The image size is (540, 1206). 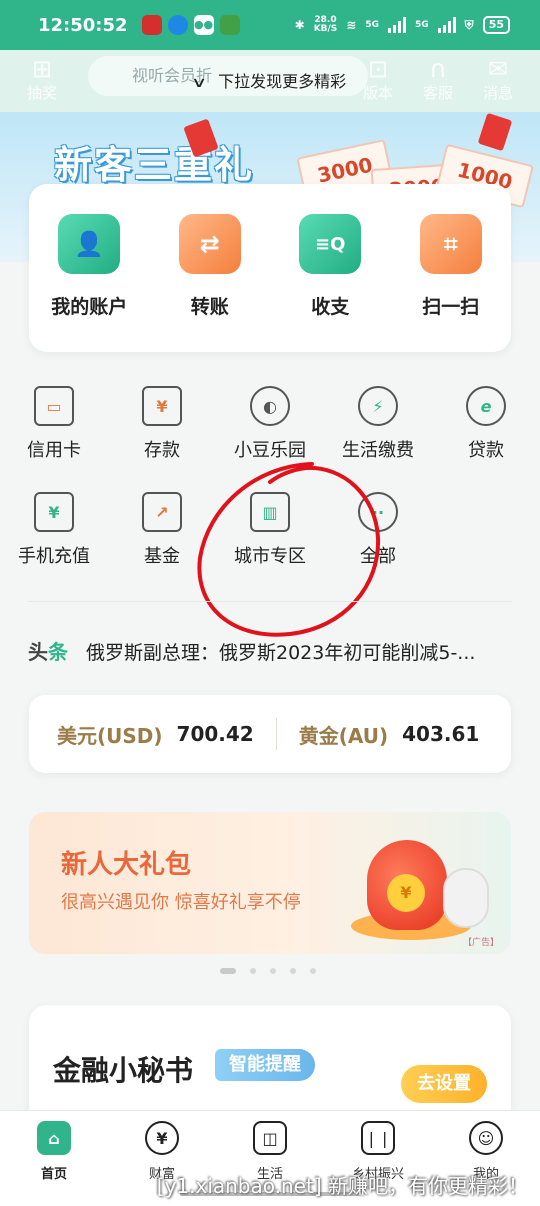 I want to click on quick-action-account: 👤 我的账户, so click(x=89, y=283).